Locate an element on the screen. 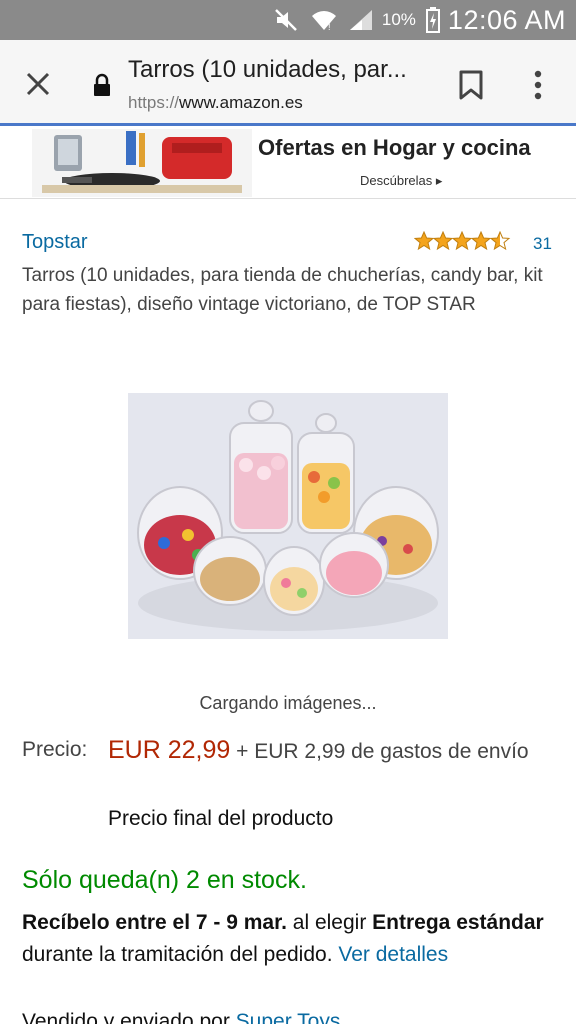 This screenshot has width=576, height=1024. price-value: EUR 22,99 is located at coordinates (169, 750).